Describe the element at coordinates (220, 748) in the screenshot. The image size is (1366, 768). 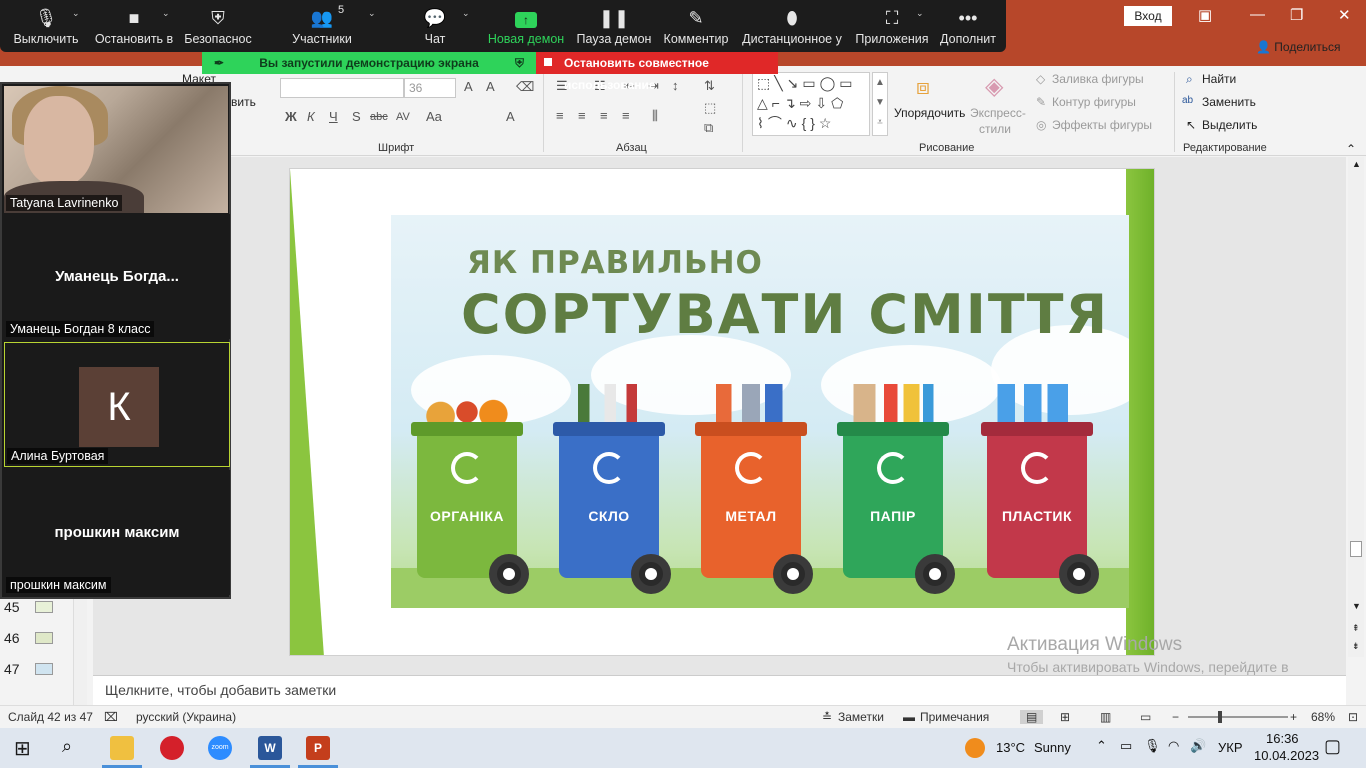
I see `zoom-icon: zoom` at that location.